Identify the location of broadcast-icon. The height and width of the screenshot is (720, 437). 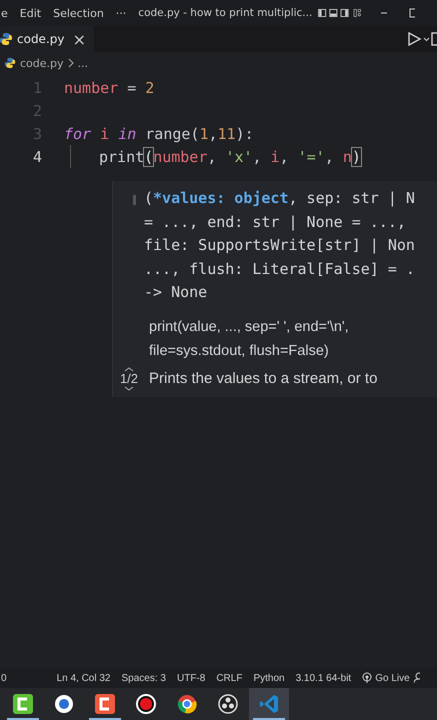
(367, 678).